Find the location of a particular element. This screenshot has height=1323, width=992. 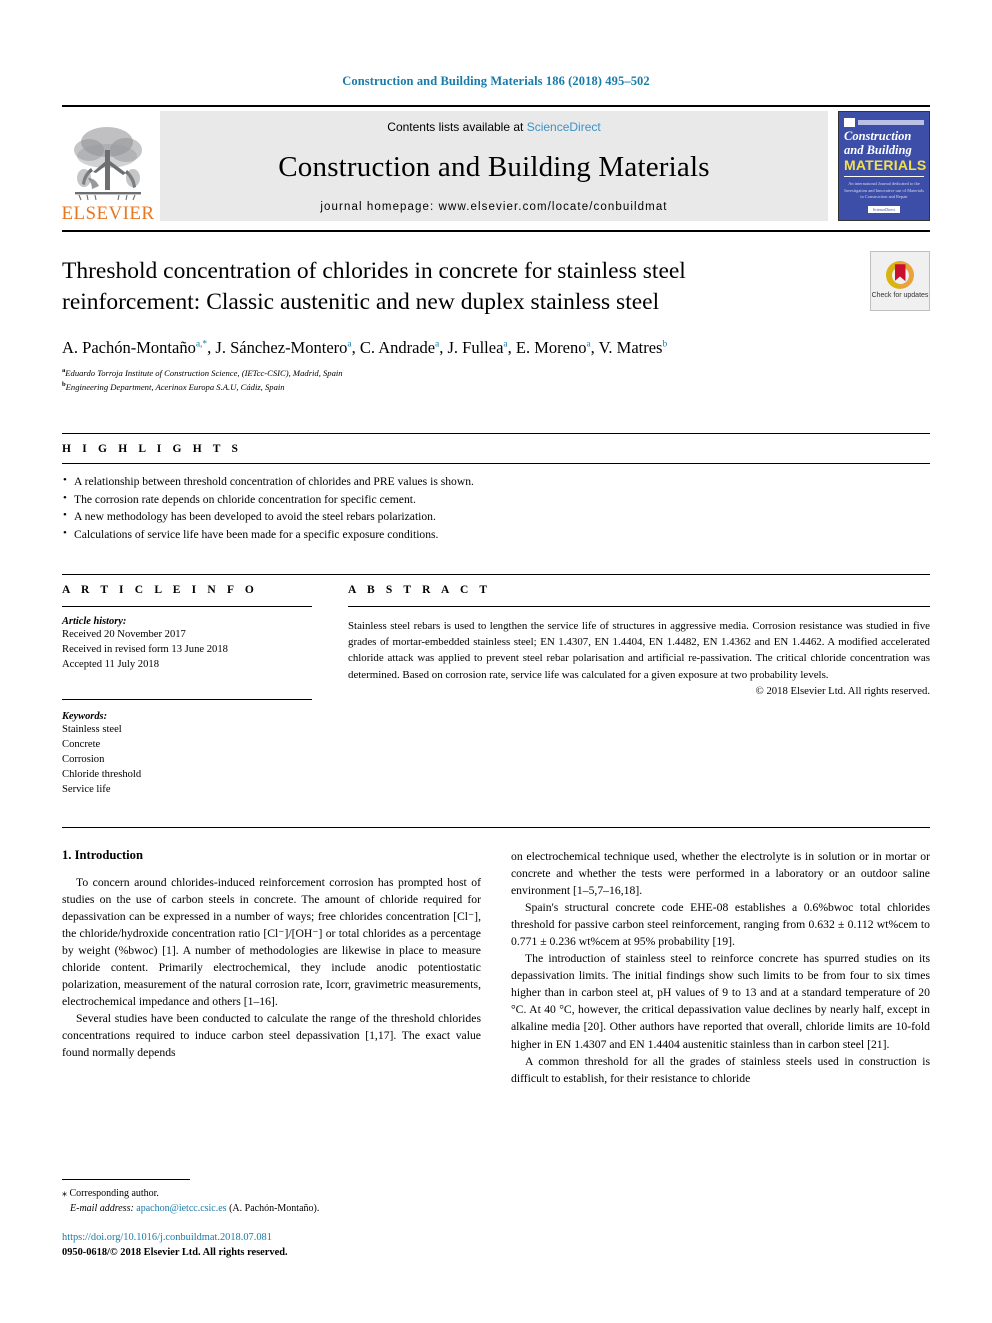

email-label: E-mail address: is located at coordinates (102, 1208).